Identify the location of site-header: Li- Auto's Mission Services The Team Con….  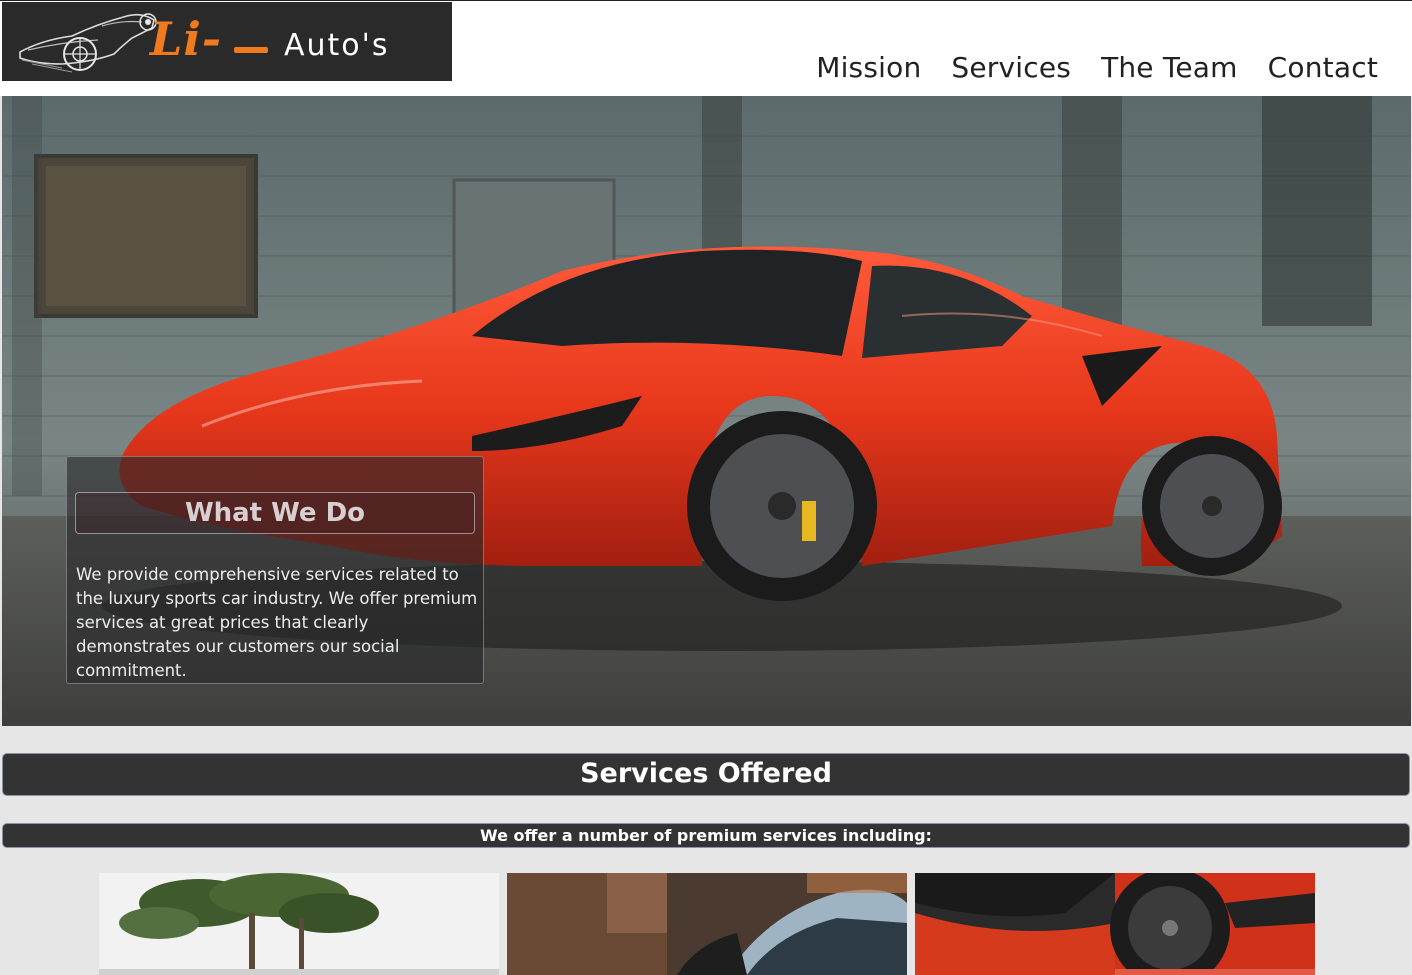
(706, 48).